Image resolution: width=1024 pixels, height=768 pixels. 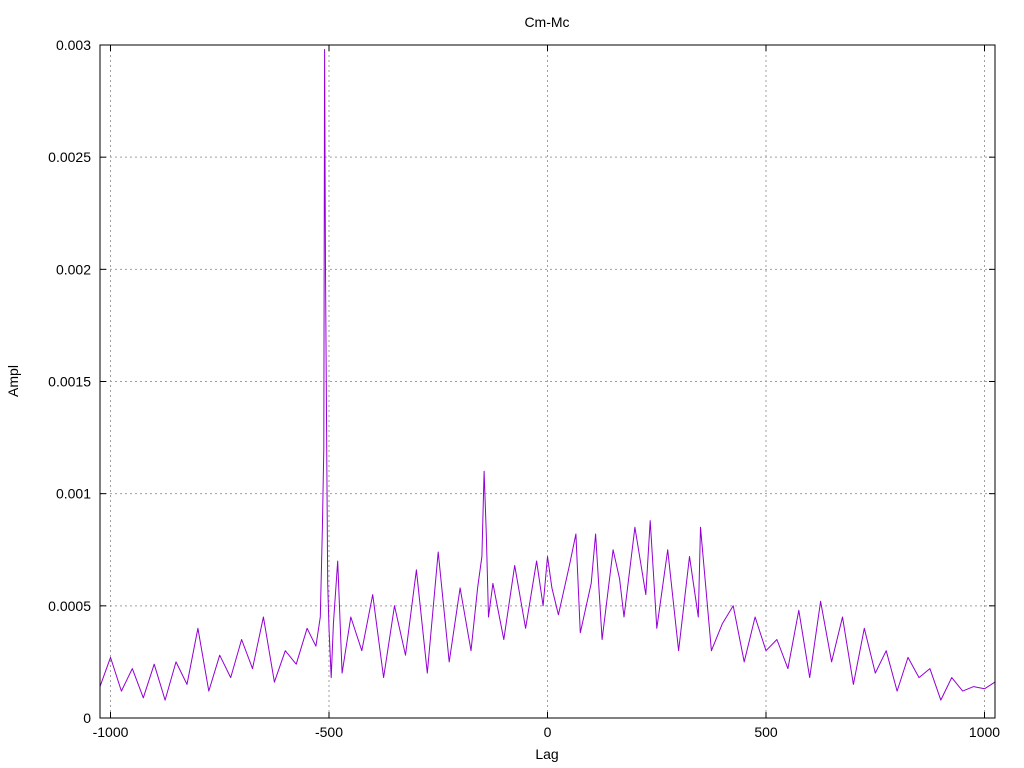 I want to click on x-tick-label: 0, so click(x=548, y=732).